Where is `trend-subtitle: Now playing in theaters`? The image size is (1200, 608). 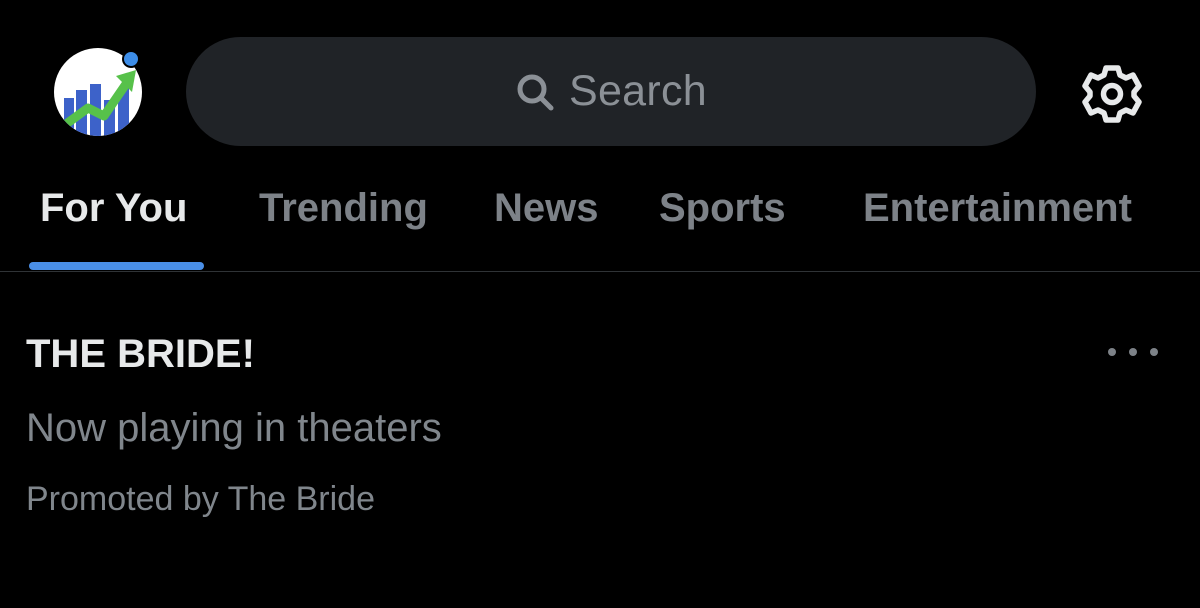
trend-subtitle: Now playing in theaters is located at coordinates (234, 428).